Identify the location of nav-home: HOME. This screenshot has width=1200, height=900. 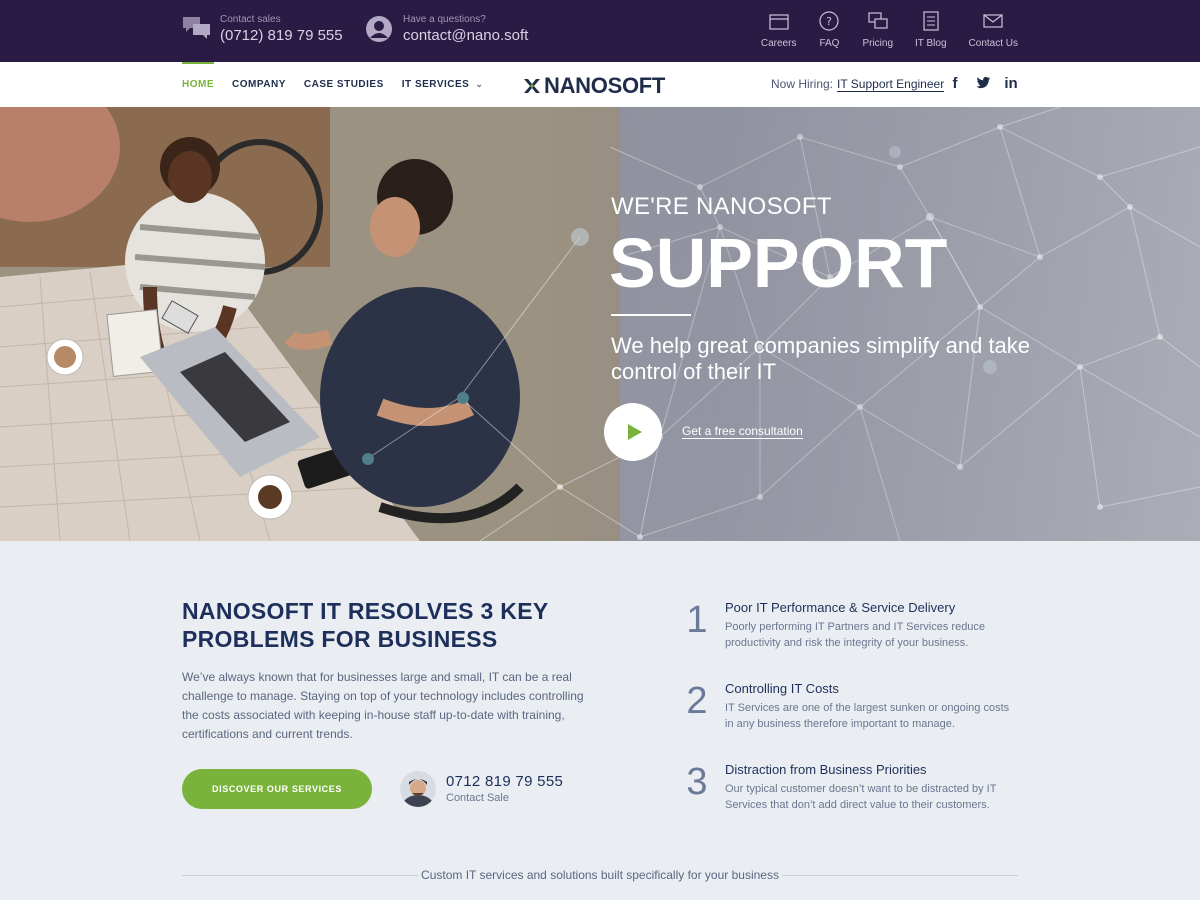
(198, 84).